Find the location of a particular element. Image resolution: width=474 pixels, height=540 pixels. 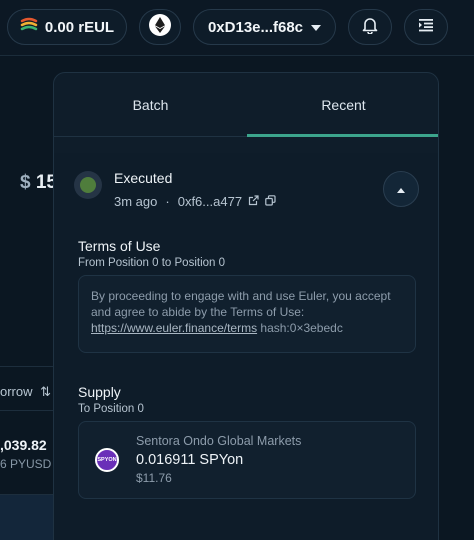

borrow-token-value: 6 PYUSD is located at coordinates (26, 464).